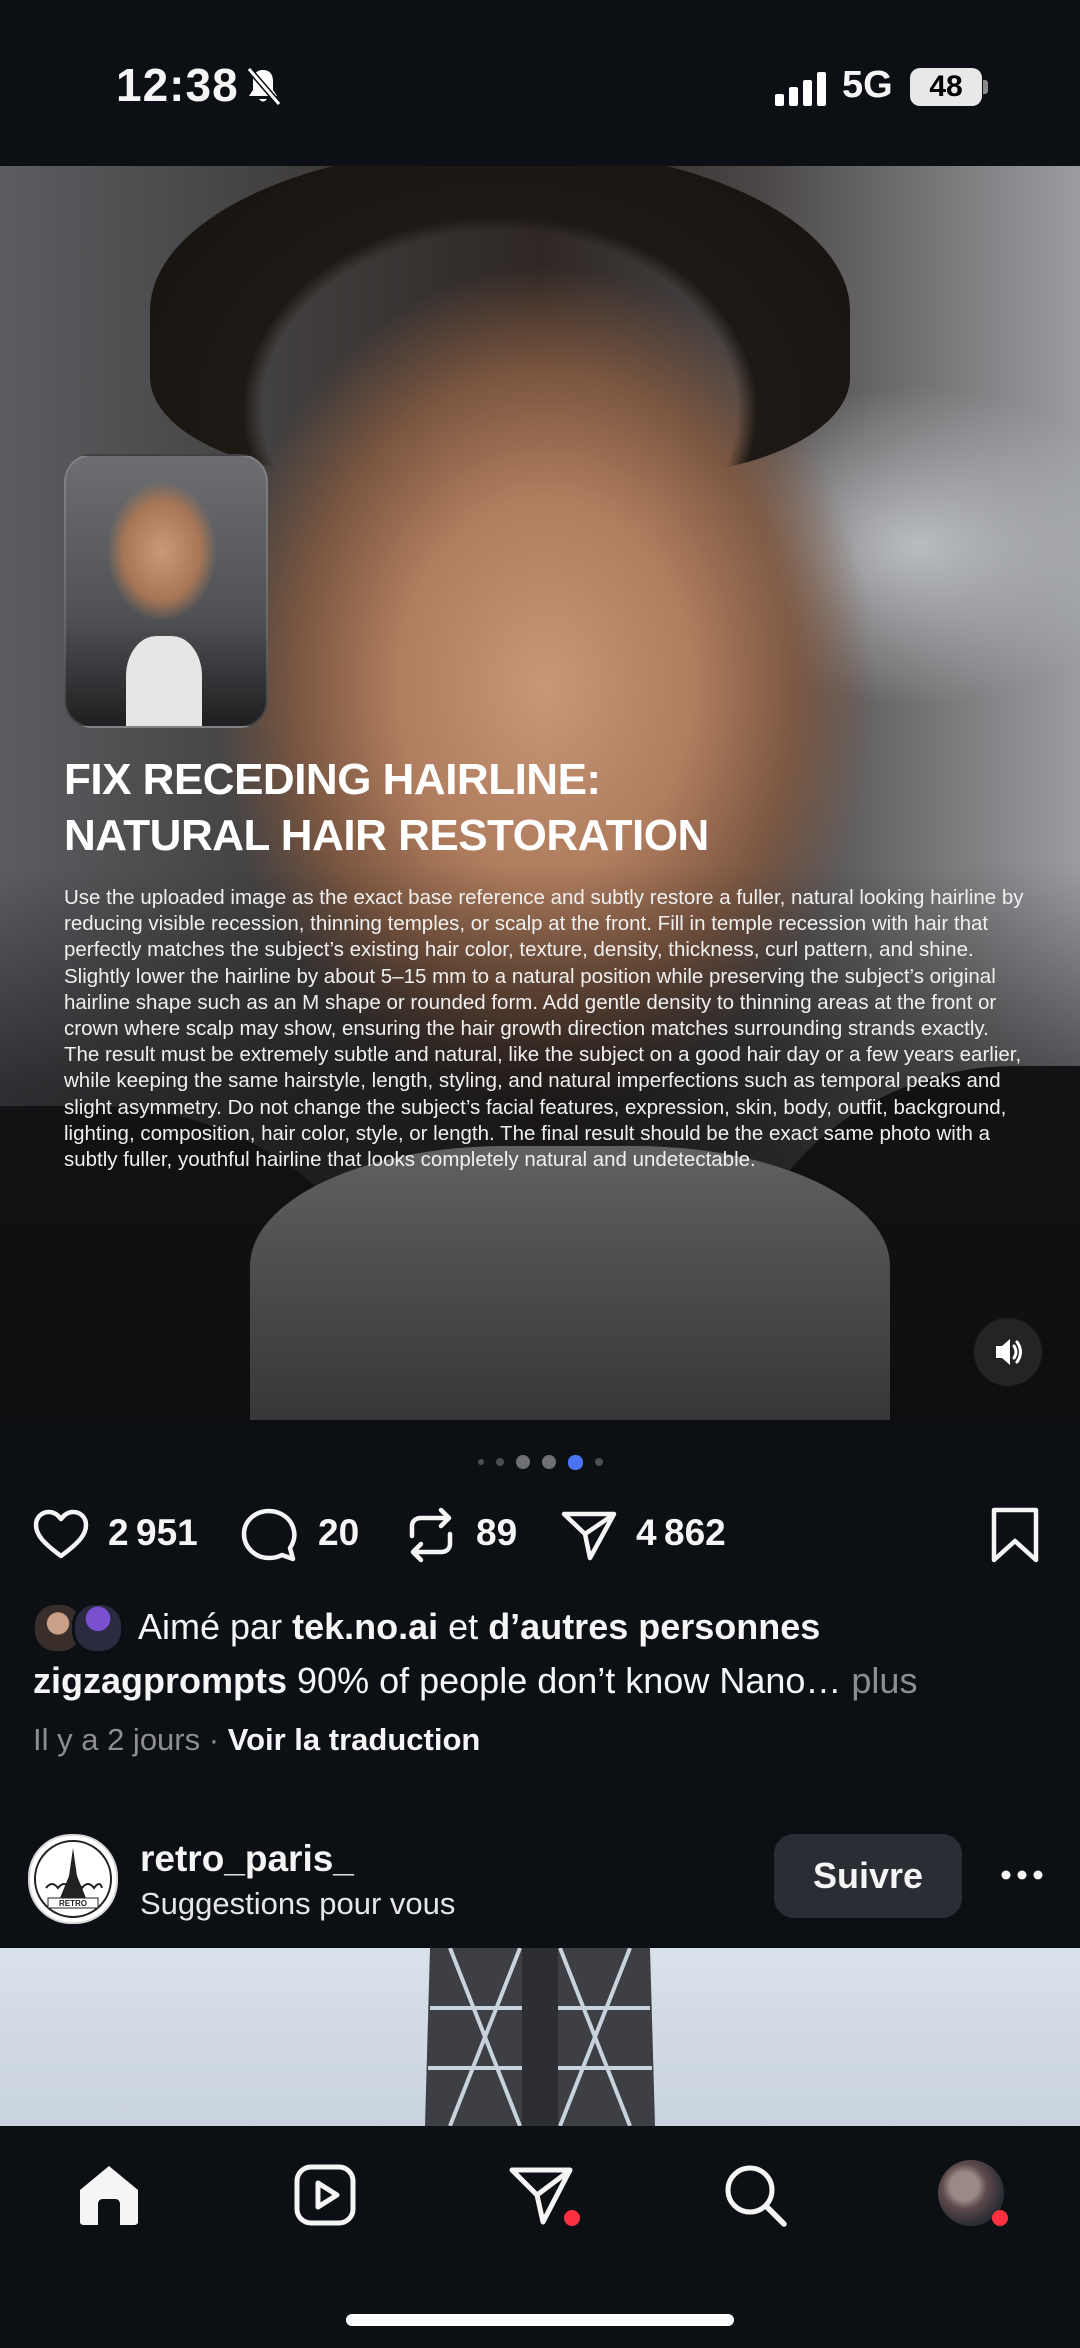 This screenshot has width=1080, height=2348. What do you see at coordinates (463, 1626) in the screenshot?
I see `liked-by-joiner: et` at bounding box center [463, 1626].